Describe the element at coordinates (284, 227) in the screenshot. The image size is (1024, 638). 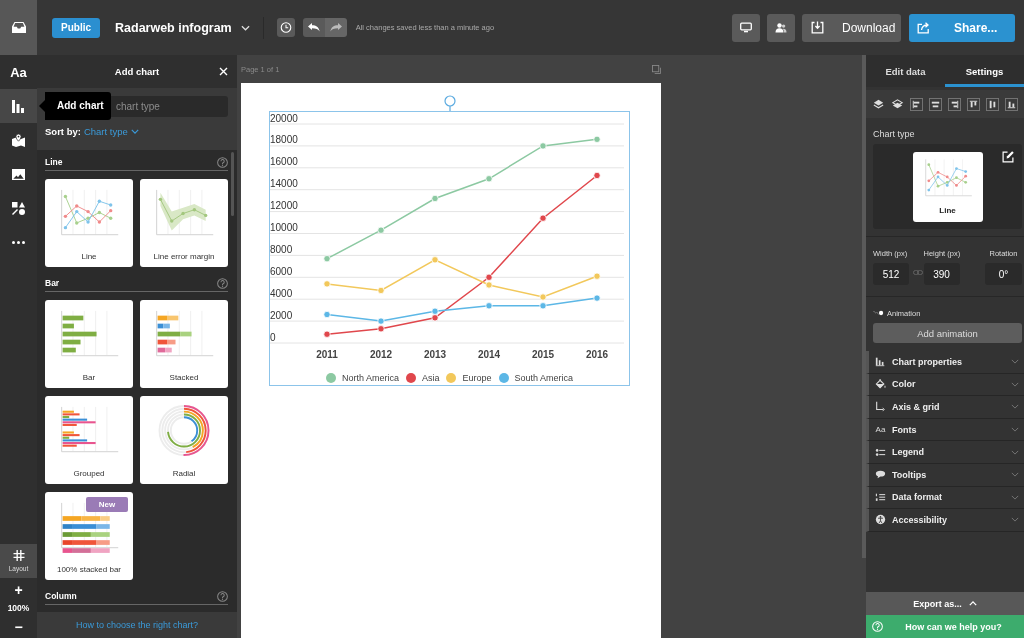
I see `y-axis-label: 10000` at that location.